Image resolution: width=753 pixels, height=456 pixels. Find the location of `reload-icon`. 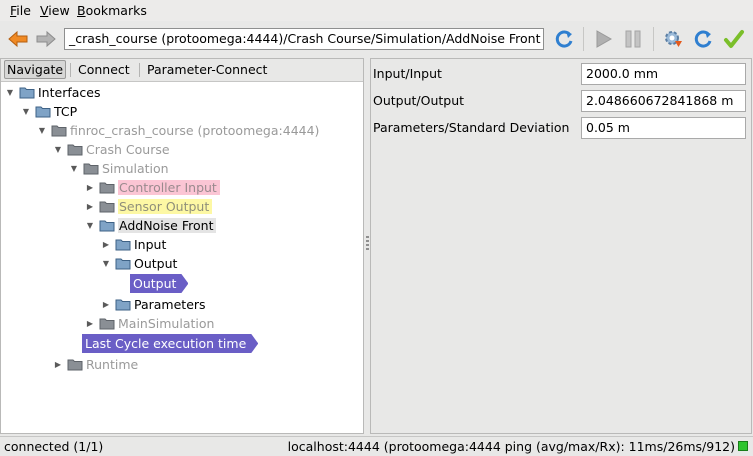

reload-icon is located at coordinates (703, 39).